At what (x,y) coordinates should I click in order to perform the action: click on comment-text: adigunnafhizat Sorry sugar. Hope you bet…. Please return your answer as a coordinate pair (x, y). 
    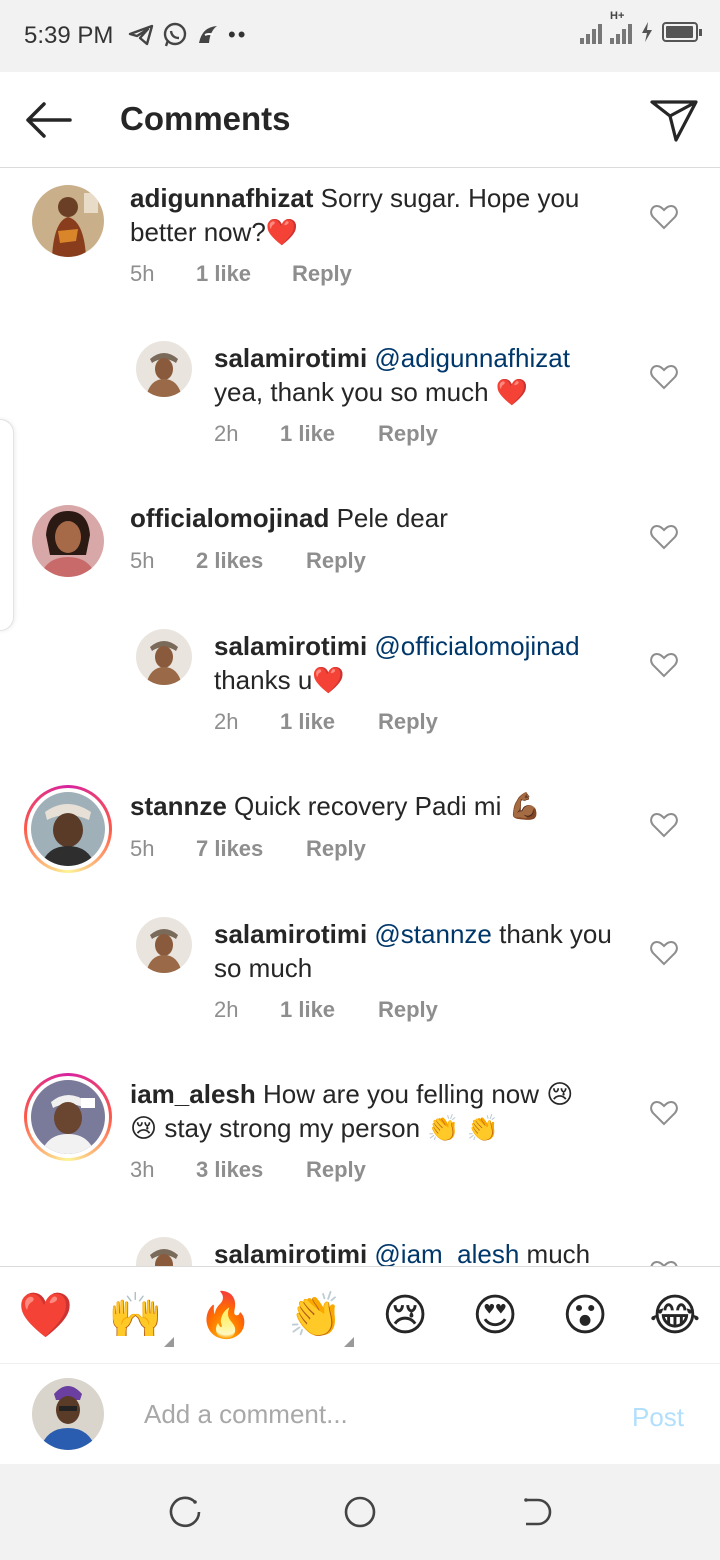
    Looking at the image, I should click on (360, 215).